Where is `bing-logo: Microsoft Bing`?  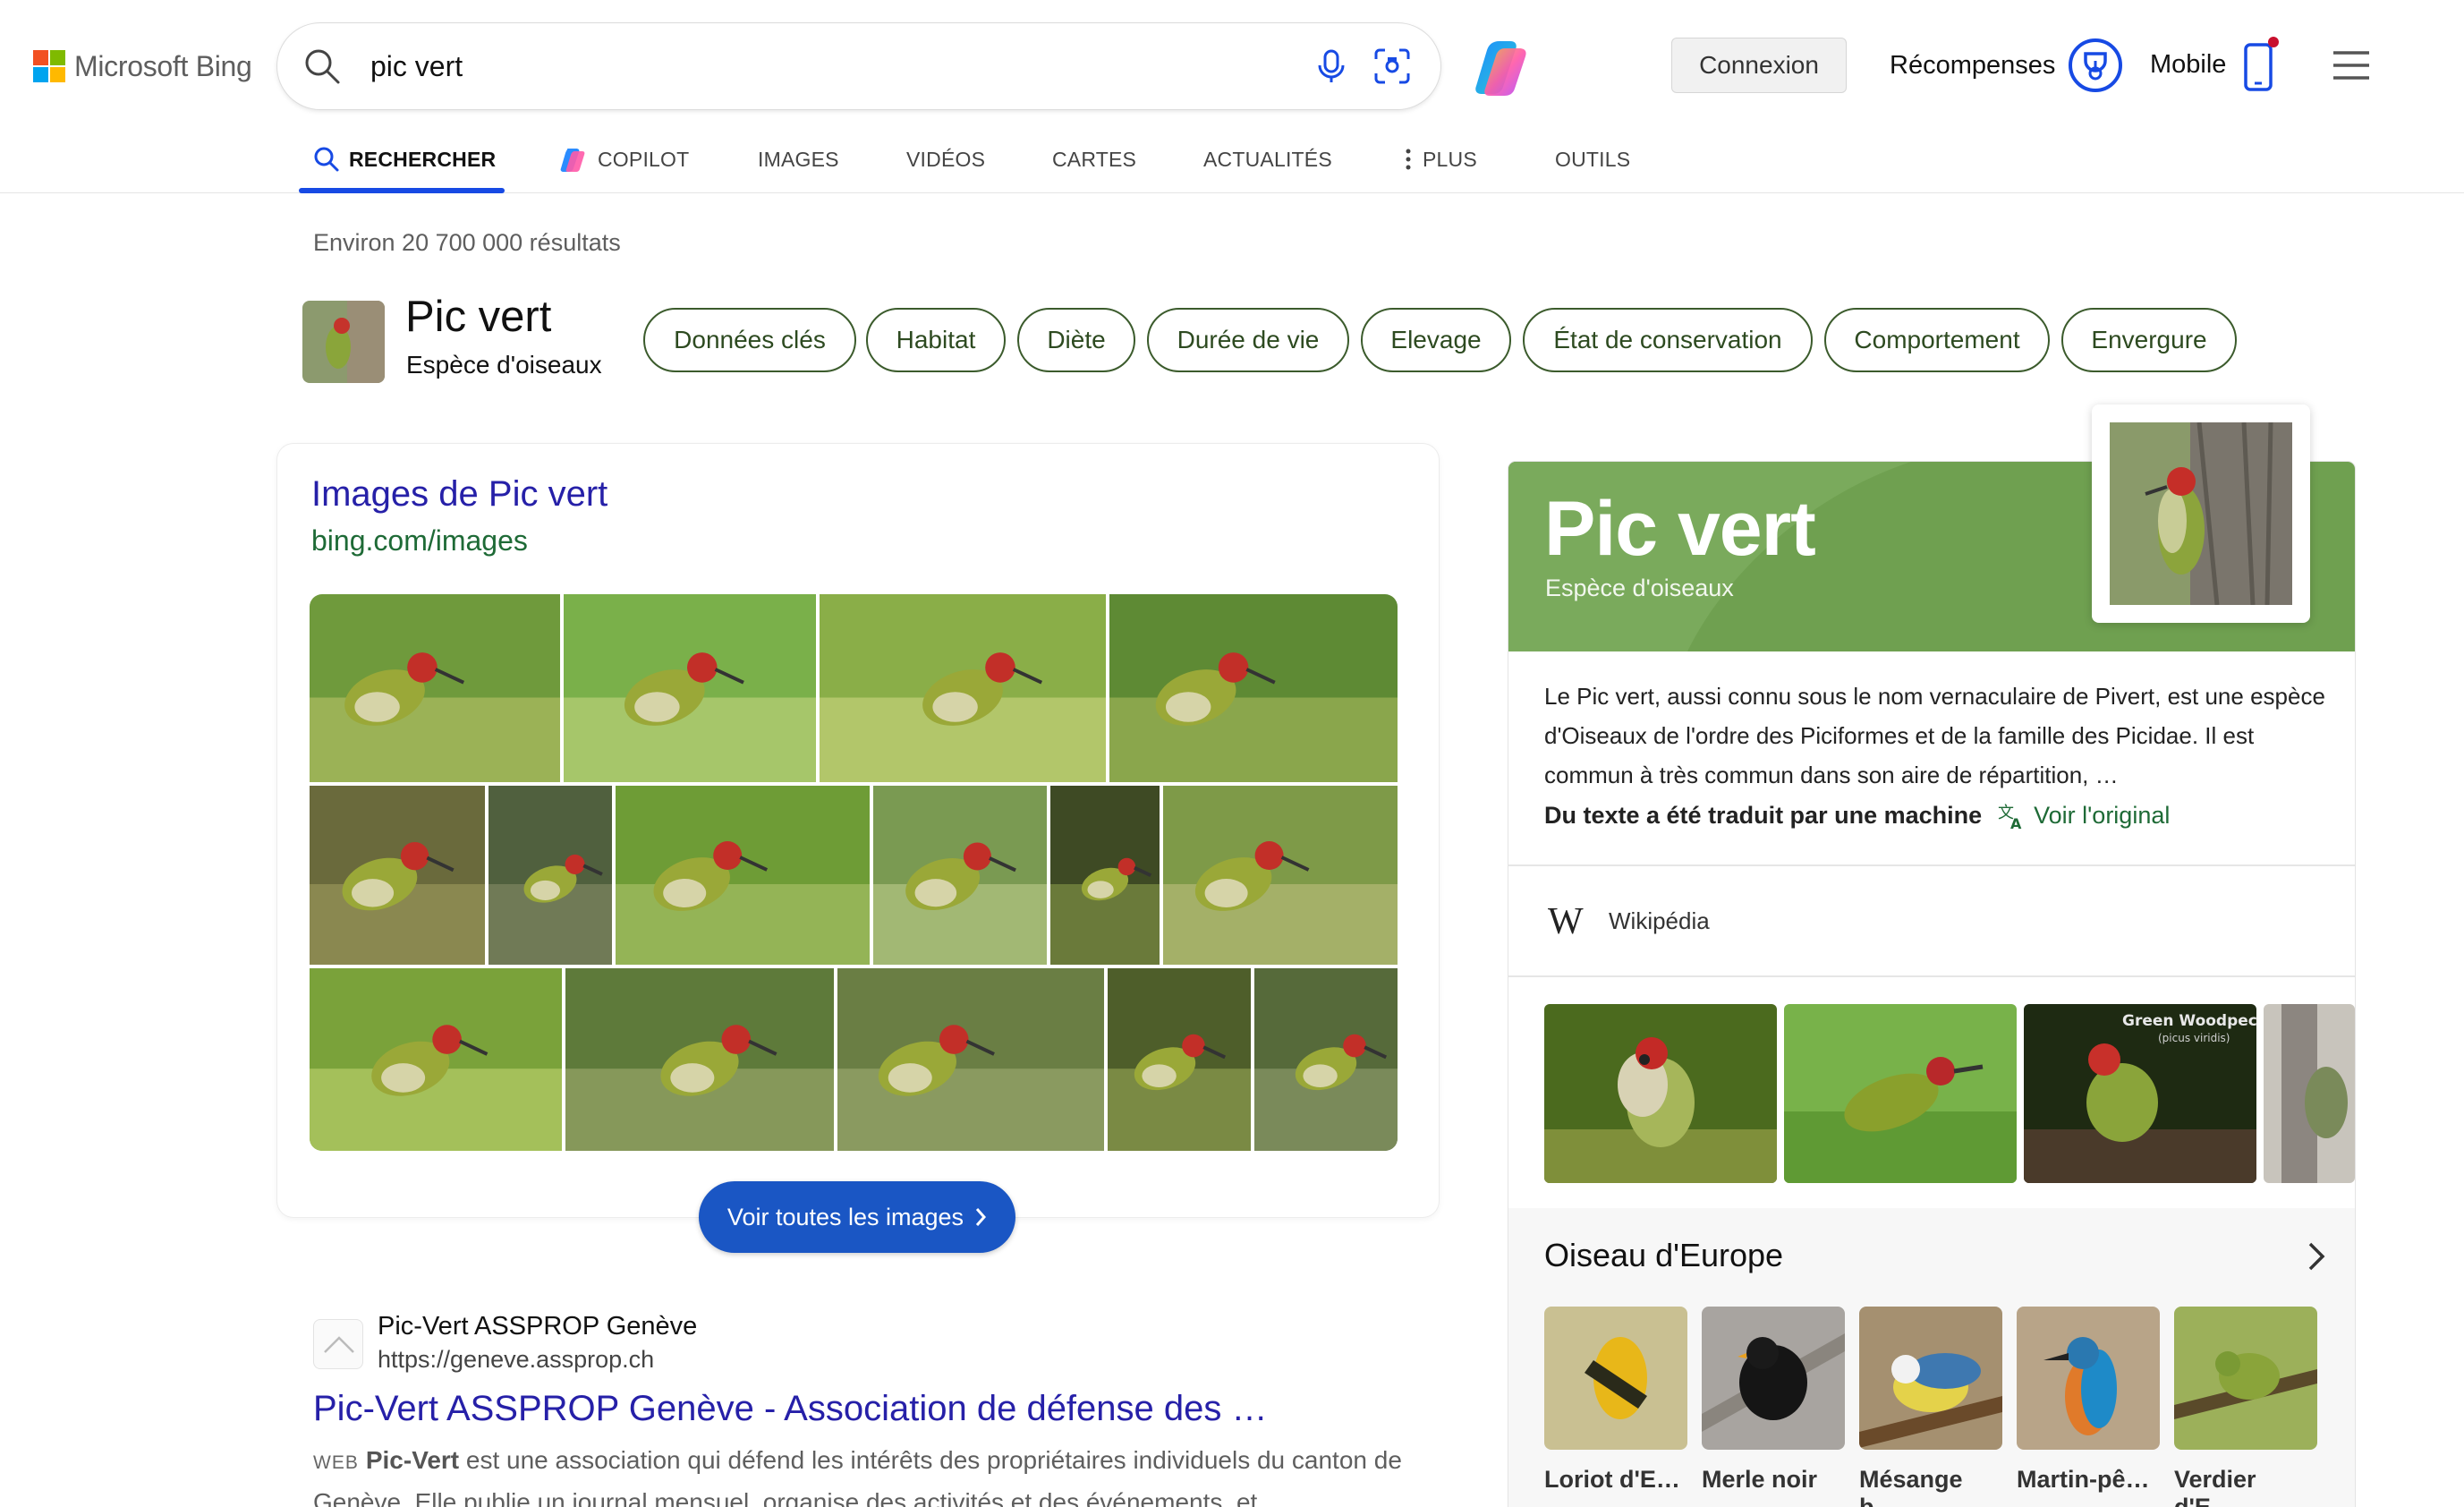
bing-logo: Microsoft Bing is located at coordinates (142, 66).